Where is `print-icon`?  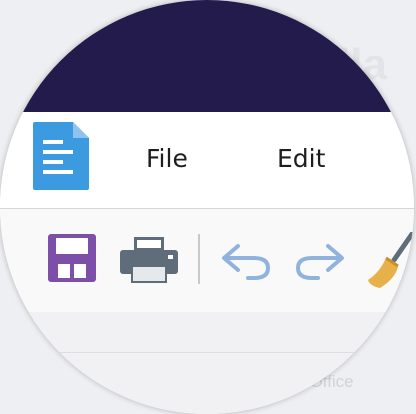 print-icon is located at coordinates (149, 260).